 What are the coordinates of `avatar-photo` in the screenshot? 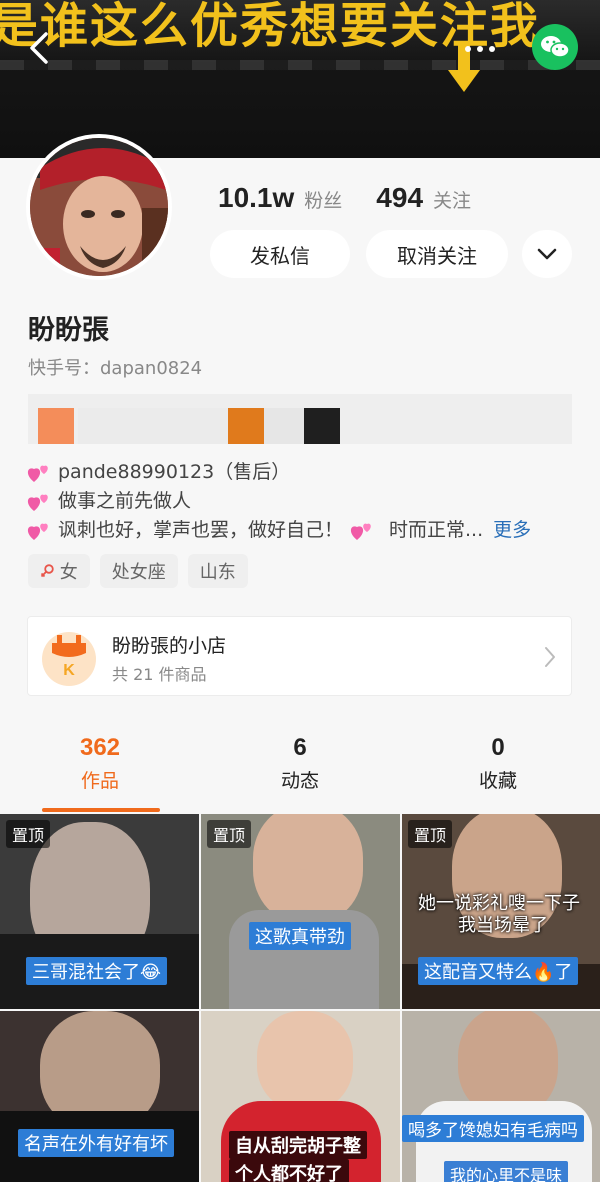 It's located at (99, 207).